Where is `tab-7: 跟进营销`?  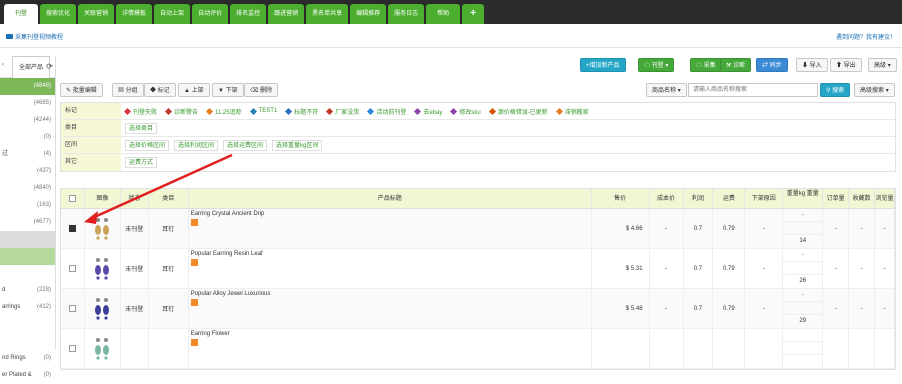
tab-7: 跟进营销 is located at coordinates (286, 14).